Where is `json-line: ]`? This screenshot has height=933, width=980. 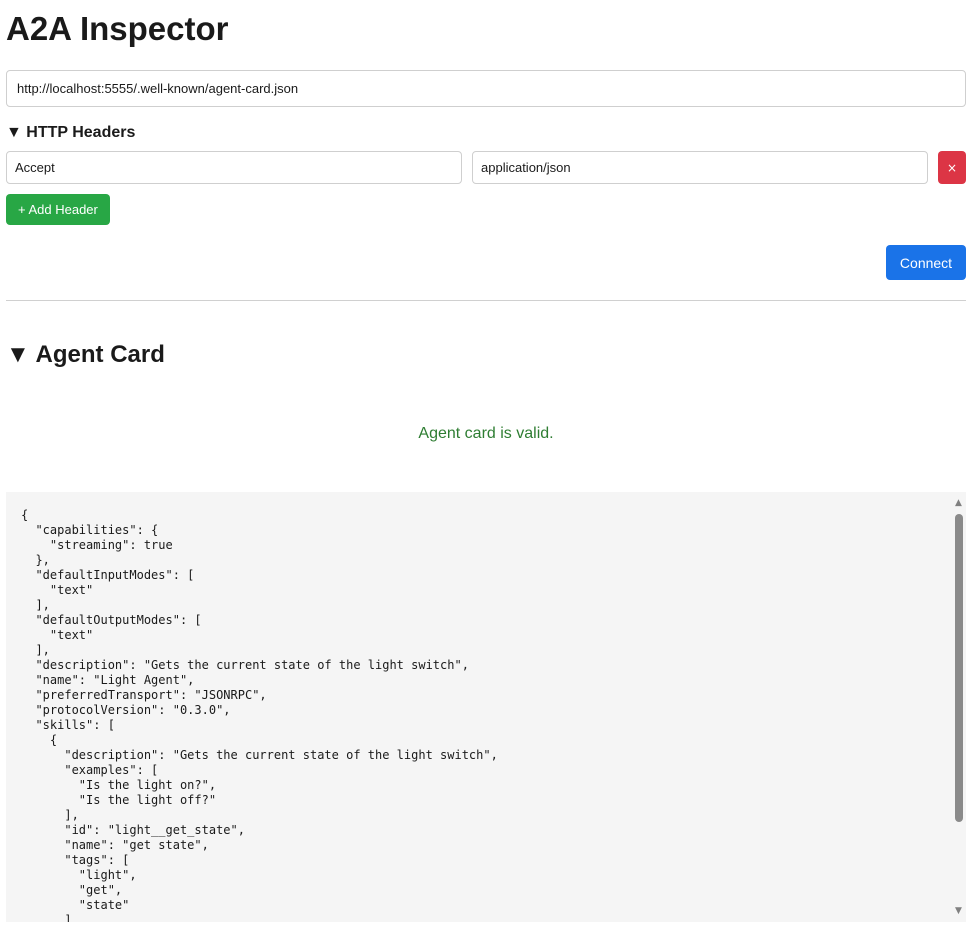 json-line: ] is located at coordinates (68, 917).